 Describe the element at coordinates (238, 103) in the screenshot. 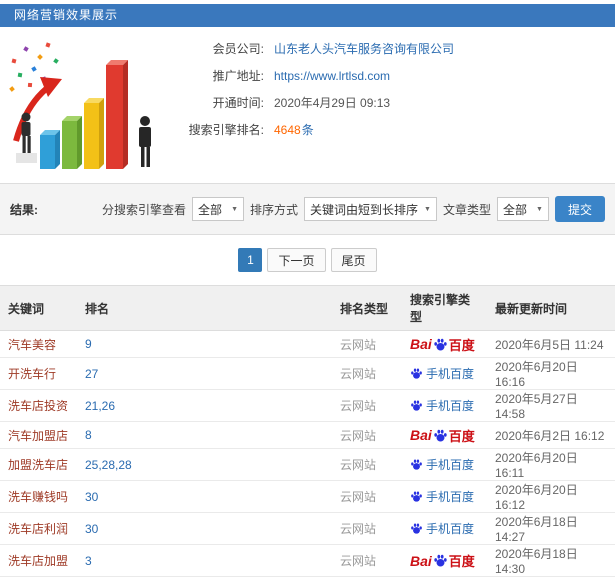

I see `opened-time-label: 开通时间:` at that location.